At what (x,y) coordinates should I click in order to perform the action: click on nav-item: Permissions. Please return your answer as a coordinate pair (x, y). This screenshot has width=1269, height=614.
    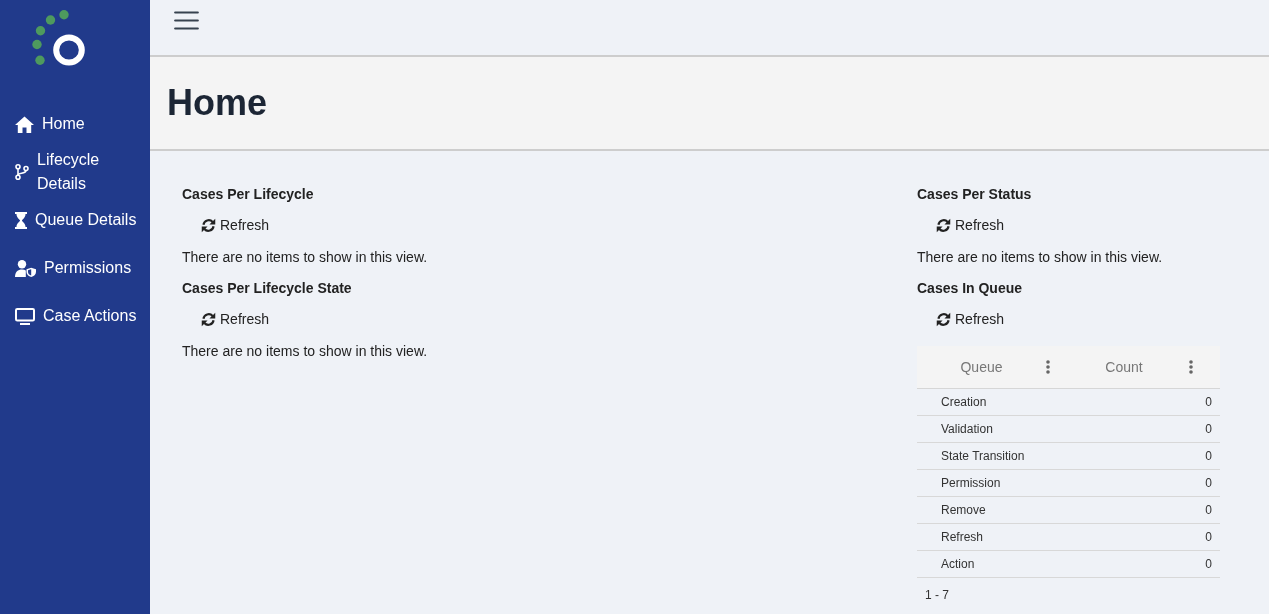
    Looking at the image, I should click on (75, 268).